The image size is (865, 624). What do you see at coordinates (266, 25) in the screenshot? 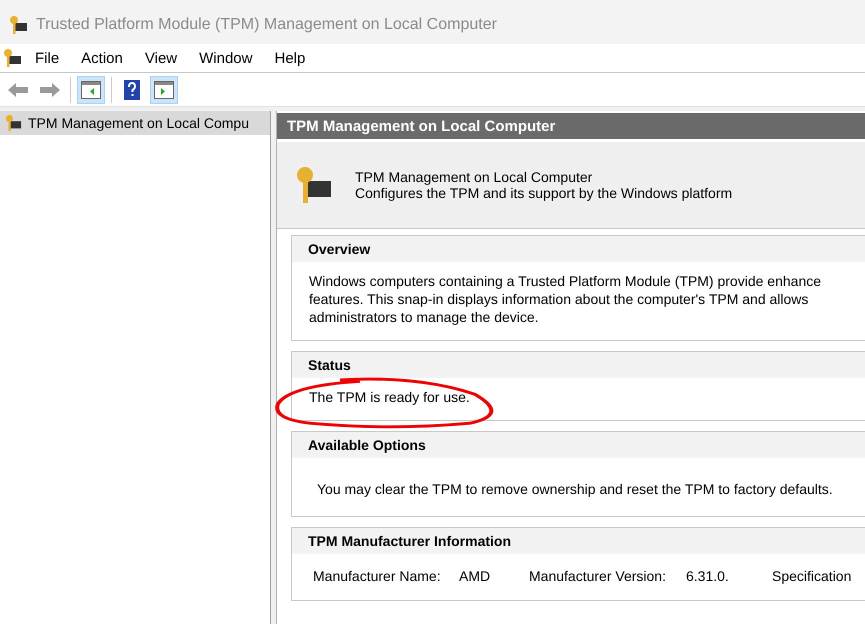
I see `window-title: Trusted Platform Module (TPM) Management on Local Computer` at bounding box center [266, 25].